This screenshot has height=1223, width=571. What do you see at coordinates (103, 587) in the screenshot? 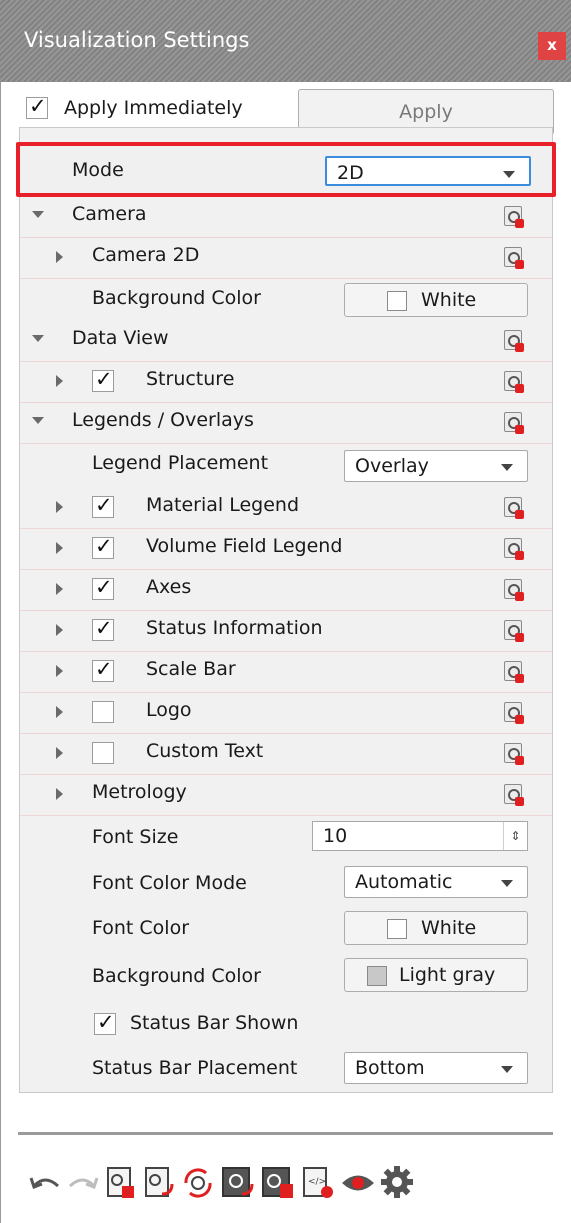
I see `axes-checkbox` at bounding box center [103, 587].